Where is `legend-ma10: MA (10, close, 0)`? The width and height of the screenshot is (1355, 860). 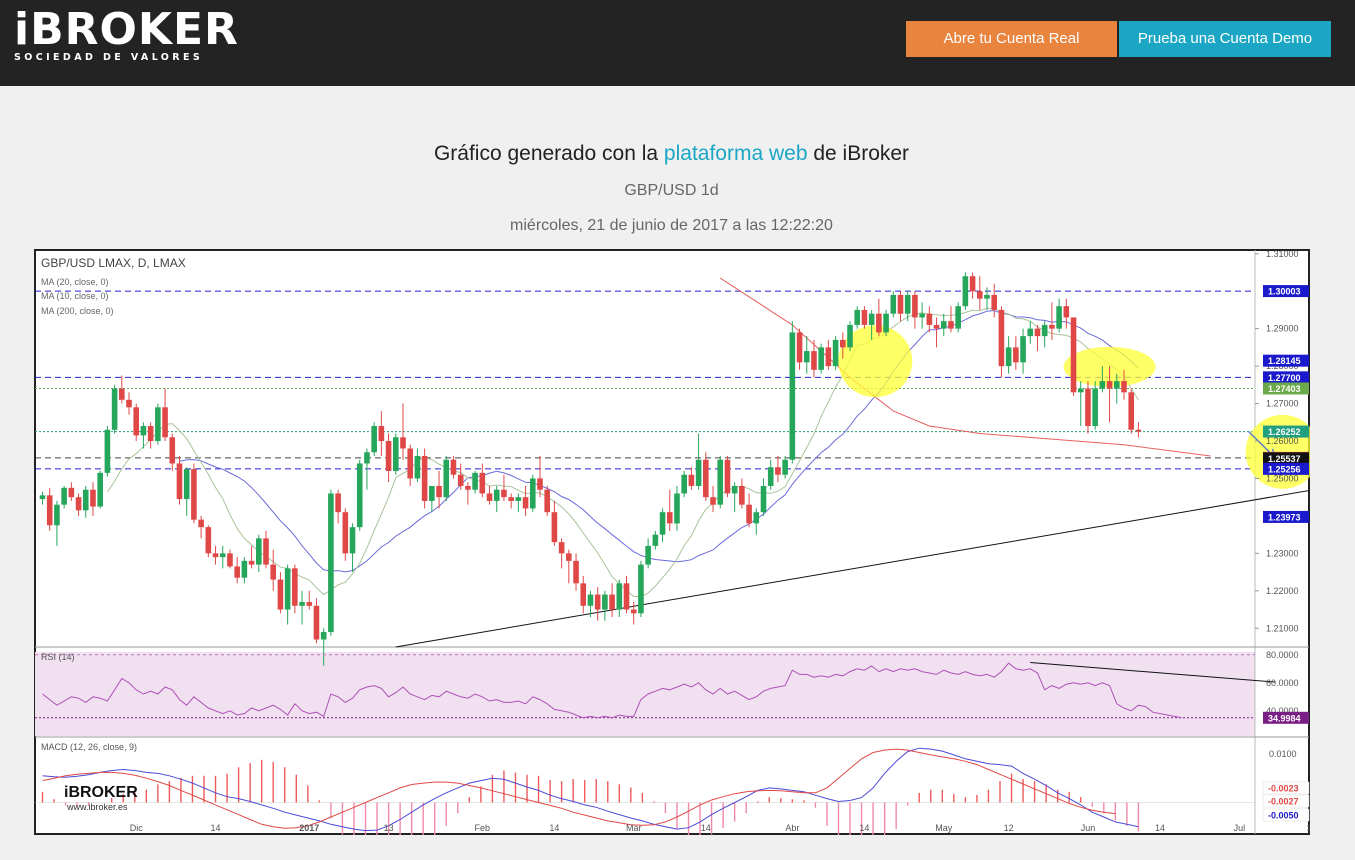
legend-ma10: MA (10, close, 0) is located at coordinates (75, 296).